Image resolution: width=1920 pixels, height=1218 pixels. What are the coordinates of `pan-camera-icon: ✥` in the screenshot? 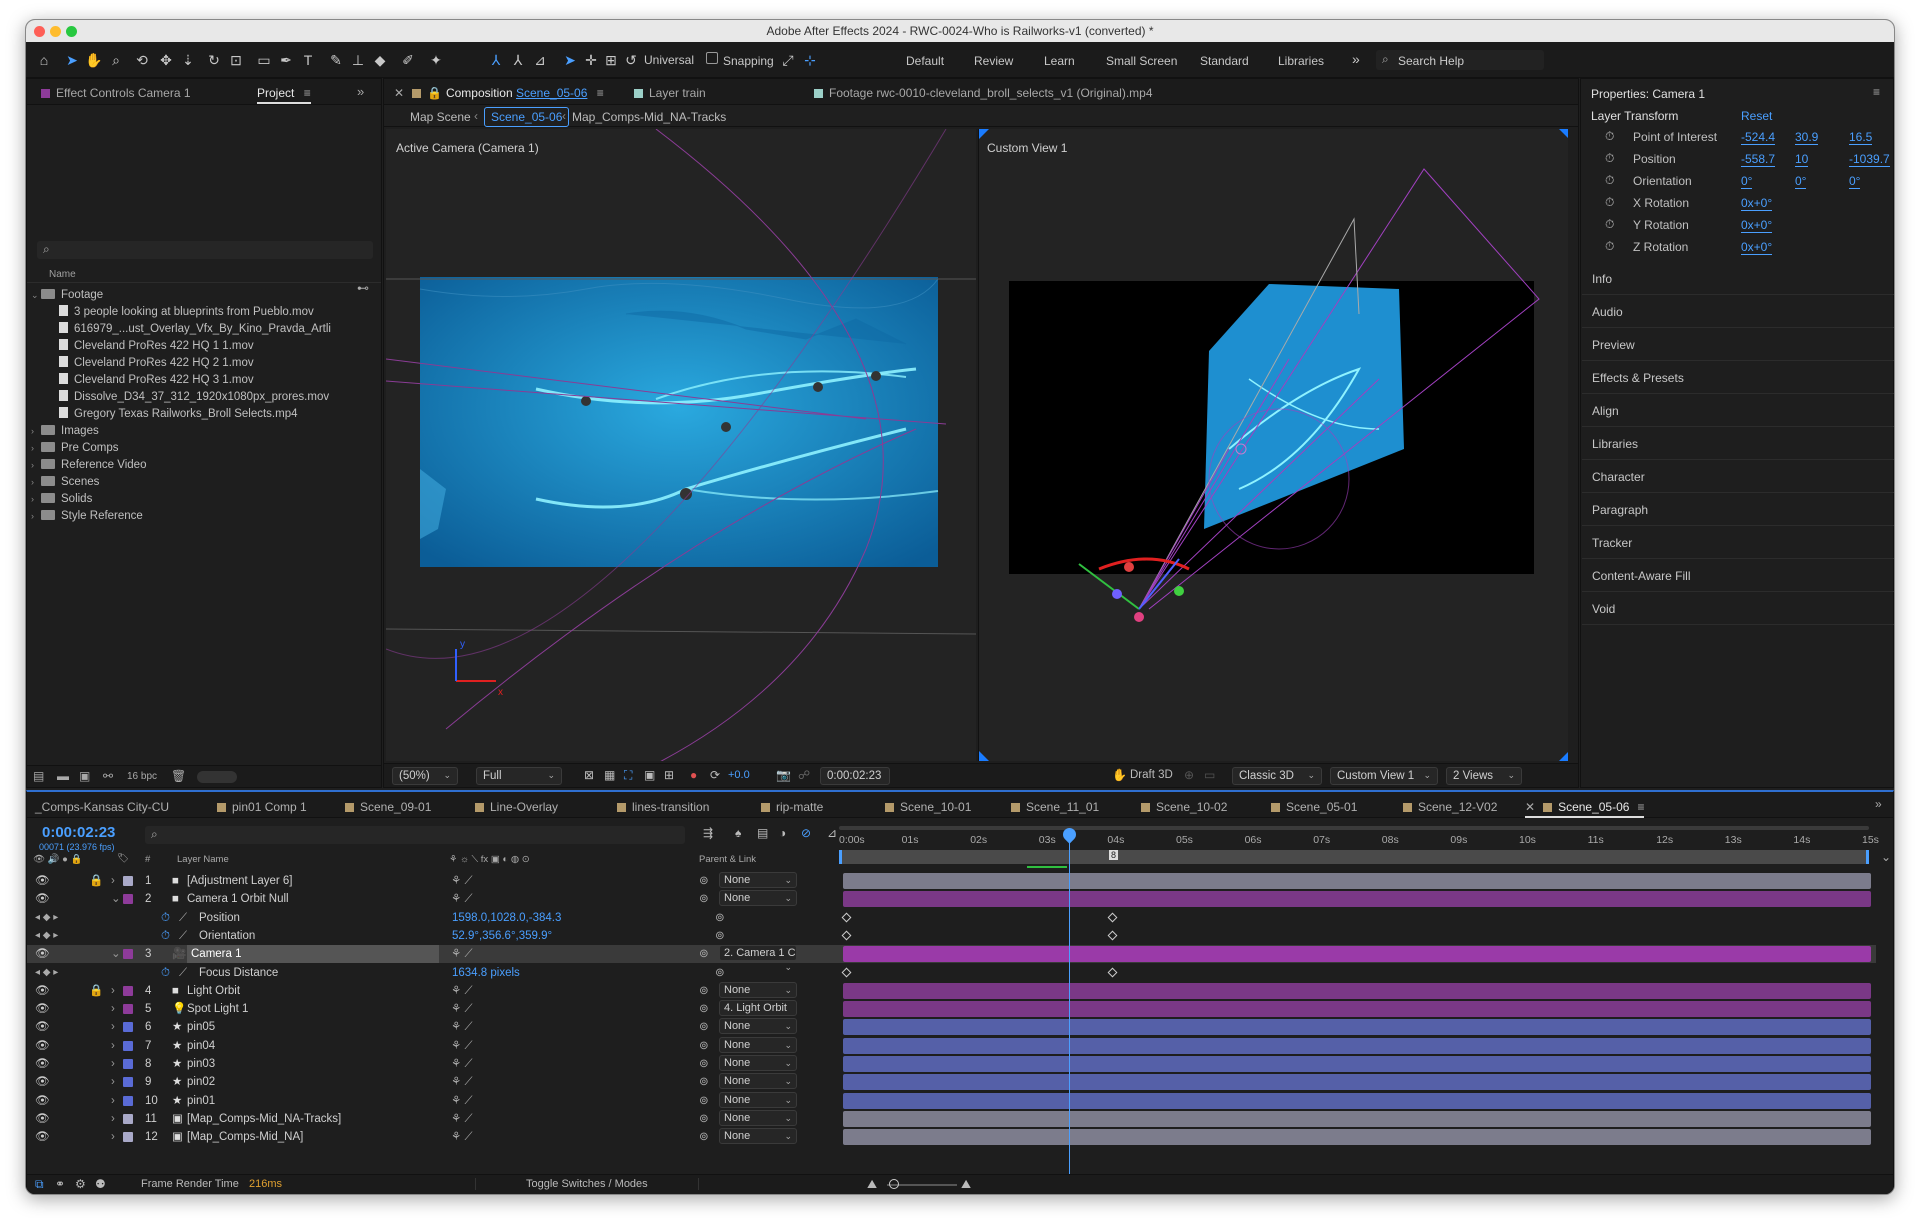 It's located at (166, 60).